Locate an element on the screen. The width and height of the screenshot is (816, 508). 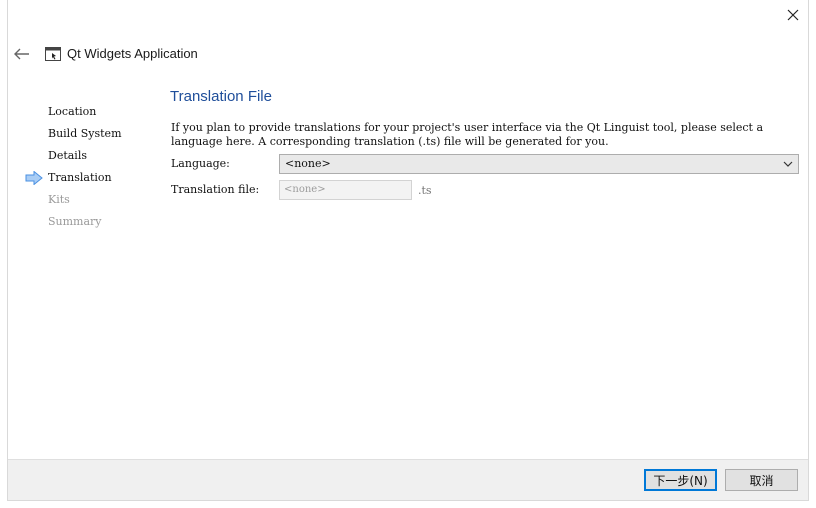
step-location: Location is located at coordinates (72, 111).